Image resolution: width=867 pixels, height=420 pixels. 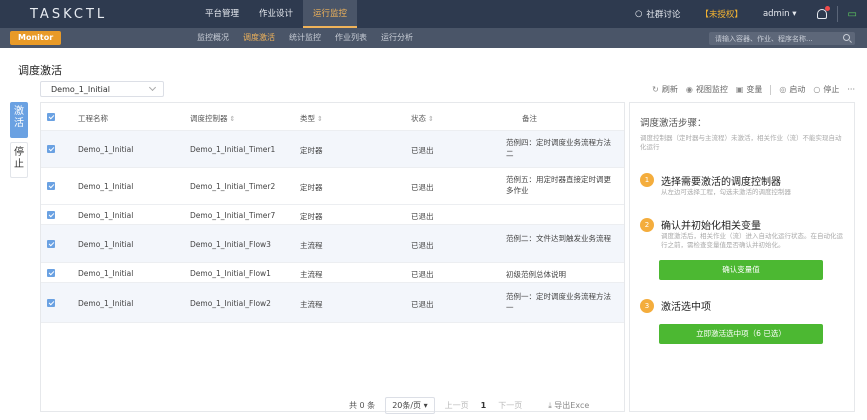 What do you see at coordinates (817, 89) in the screenshot?
I see `stop-icon: ○` at bounding box center [817, 89].